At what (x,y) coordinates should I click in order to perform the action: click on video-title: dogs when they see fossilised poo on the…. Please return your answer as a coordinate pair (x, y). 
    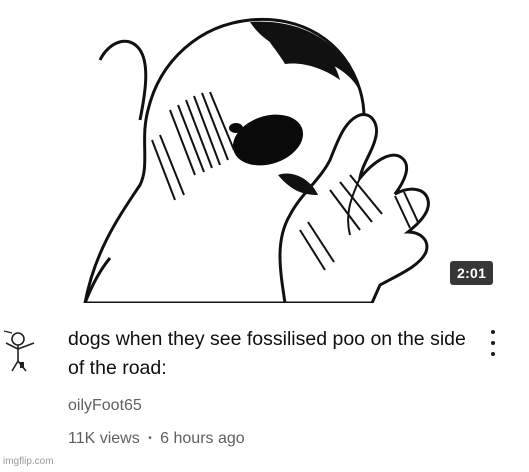
    Looking at the image, I should click on (268, 354).